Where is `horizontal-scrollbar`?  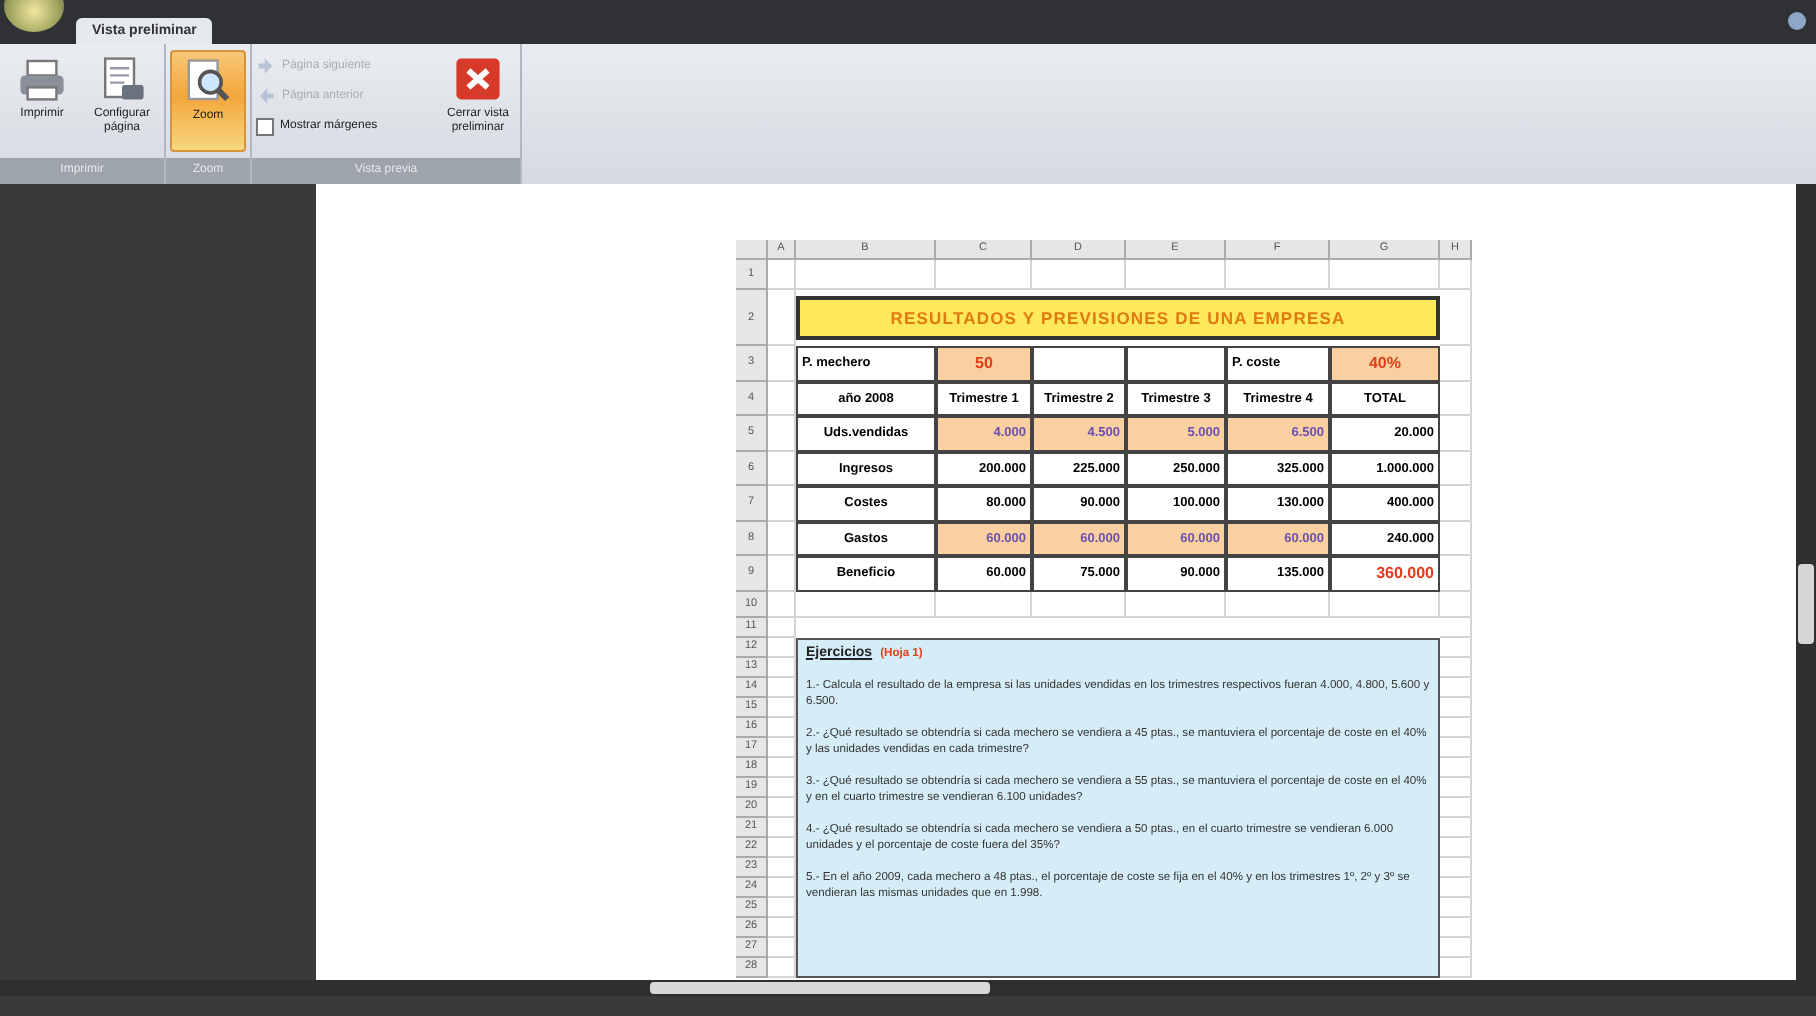
horizontal-scrollbar is located at coordinates (908, 988).